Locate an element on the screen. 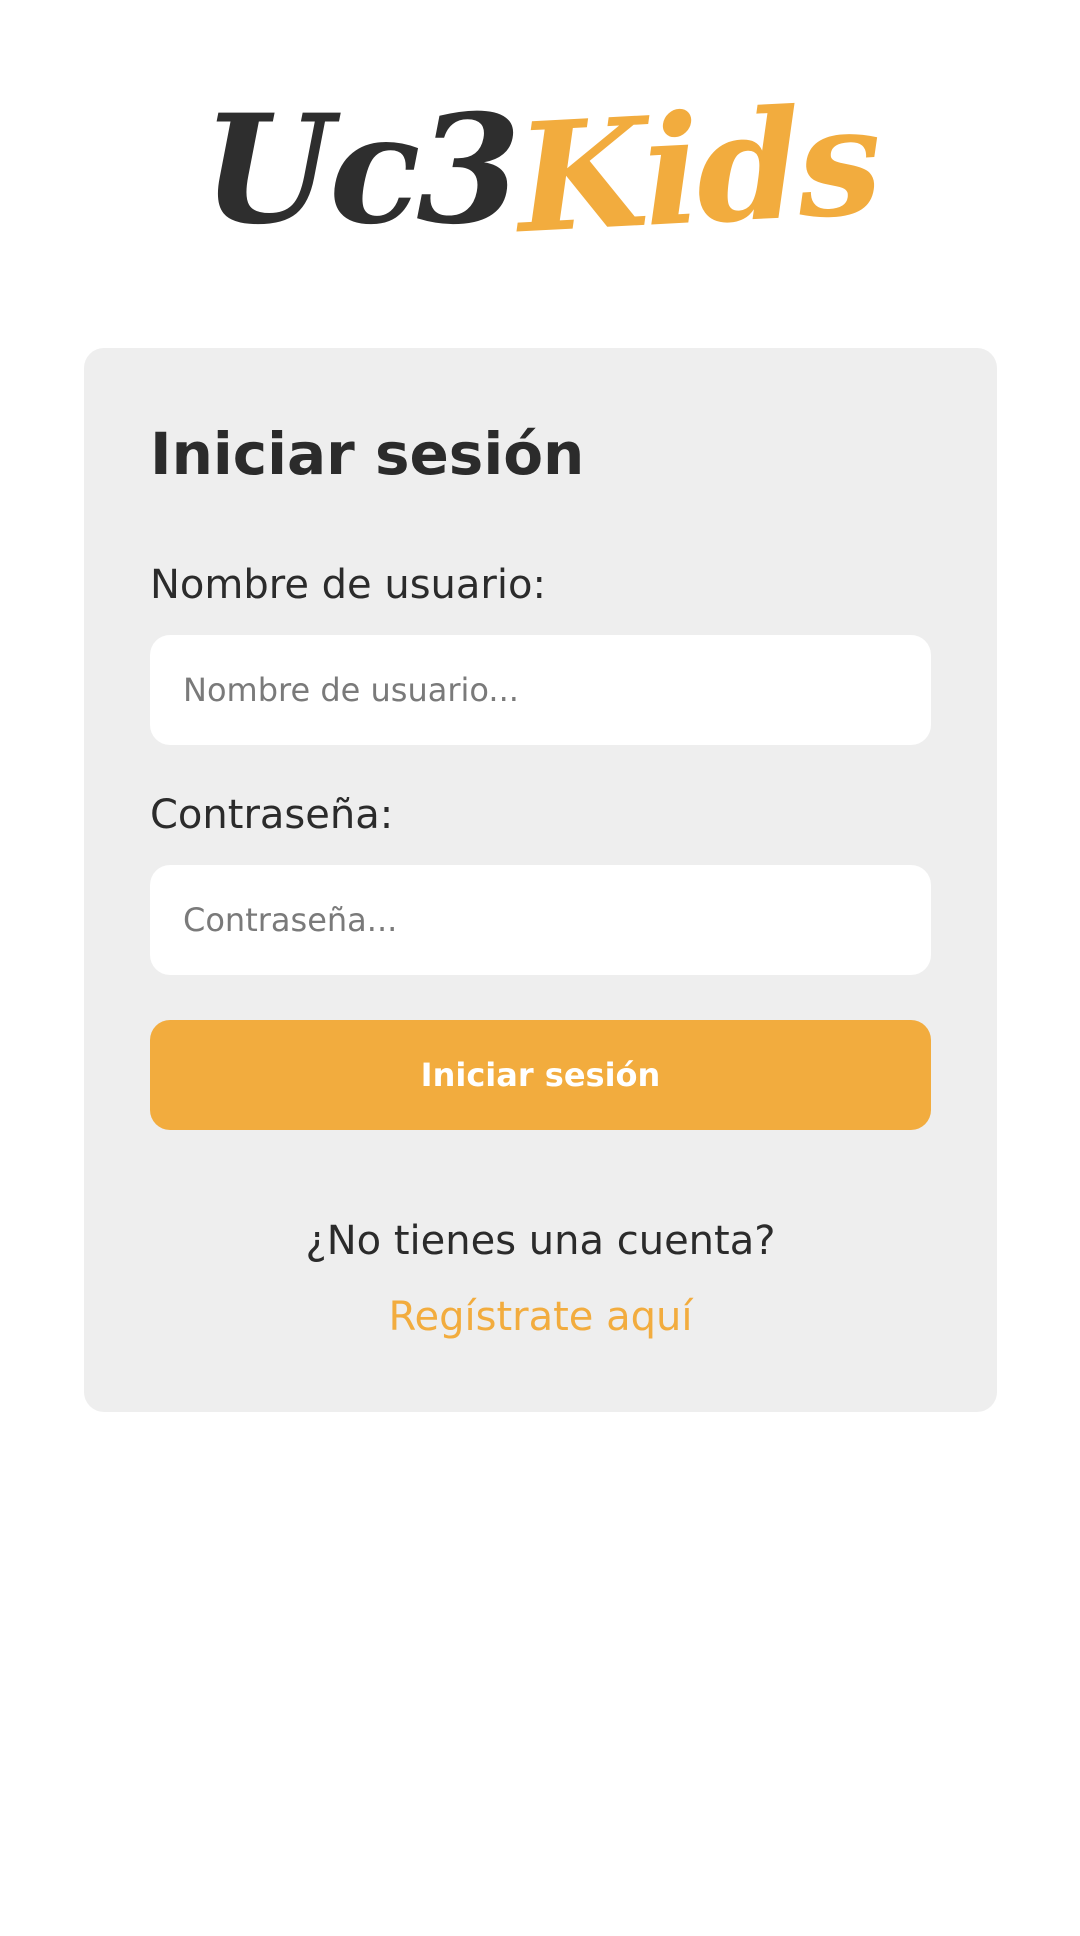  no-account-text: ¿No tienes una cuenta? is located at coordinates (540, 1241).